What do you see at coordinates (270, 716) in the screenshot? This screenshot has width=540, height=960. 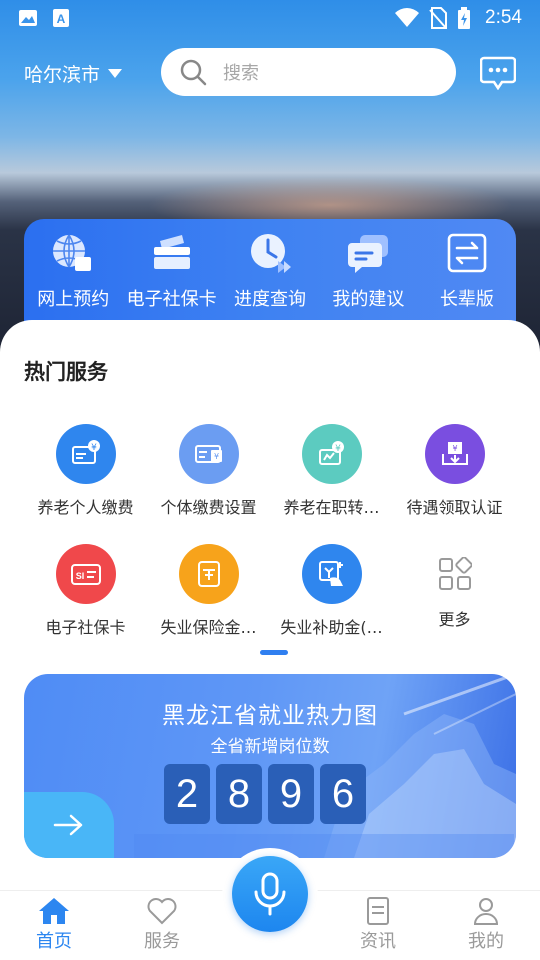 I see `banner-title: 黑龙江省就业热力图` at bounding box center [270, 716].